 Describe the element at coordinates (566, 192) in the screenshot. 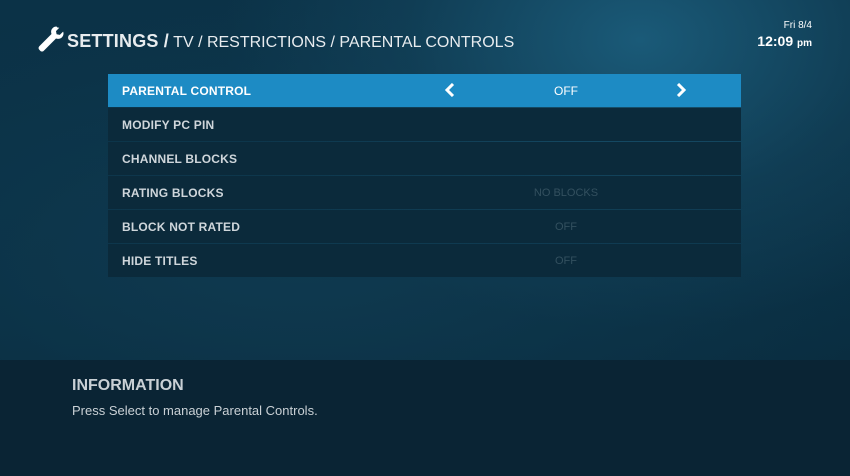

I see `menu-item-value: NO BLOCKS` at that location.